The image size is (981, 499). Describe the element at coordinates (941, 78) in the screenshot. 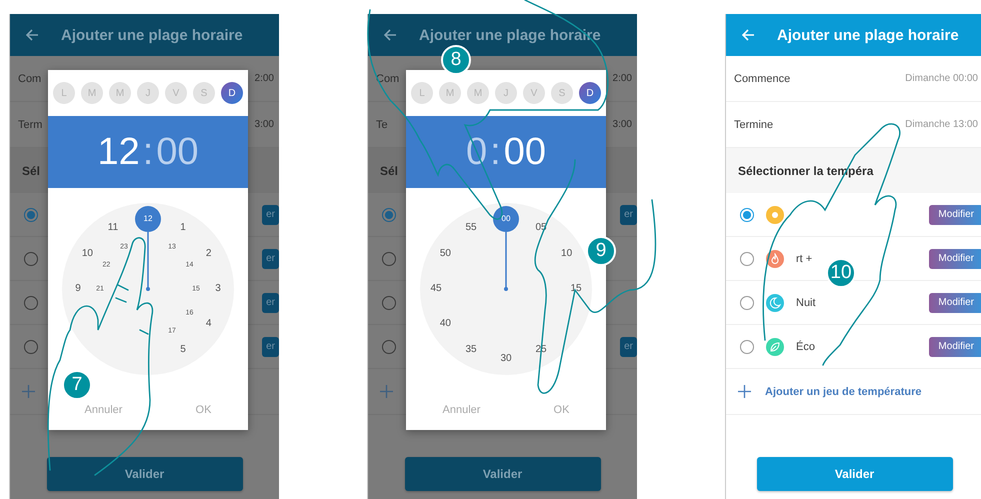

I see `field-value: Dimanche 00:00` at that location.